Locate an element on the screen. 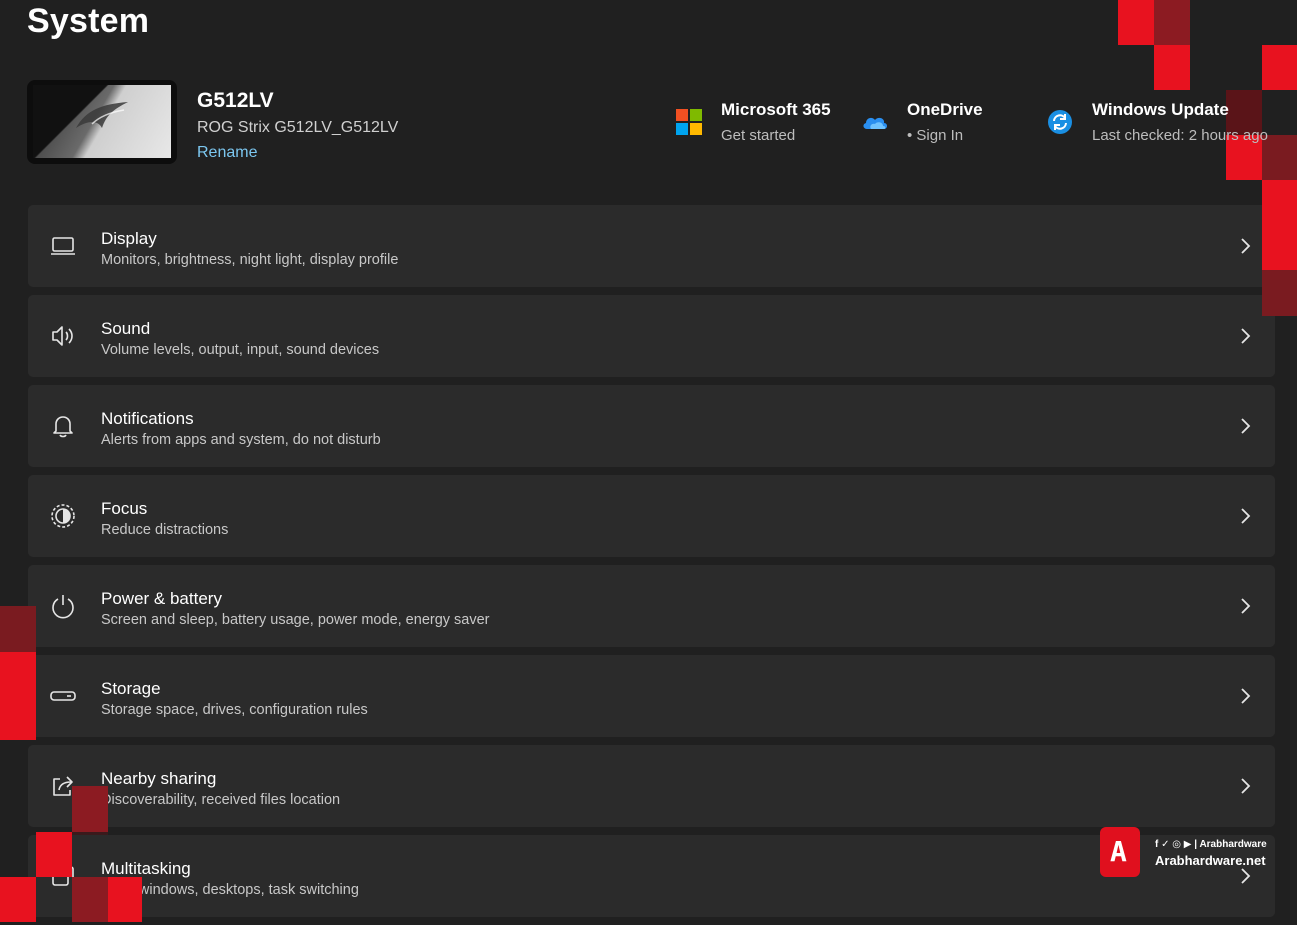  settings-item-focus: Focus Reduce distractions is located at coordinates (651, 516).